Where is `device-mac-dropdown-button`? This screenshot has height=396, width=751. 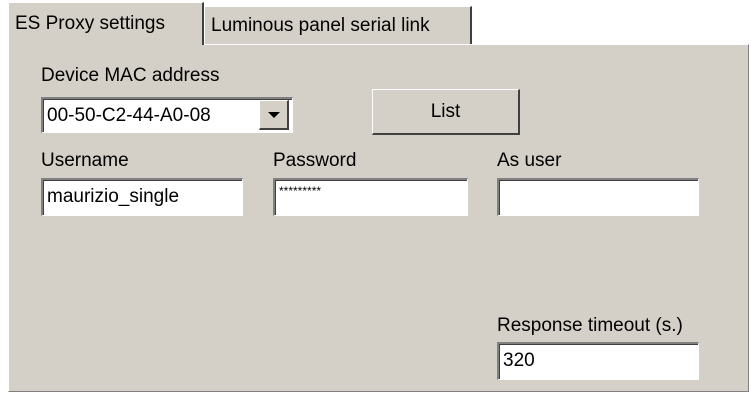 device-mac-dropdown-button is located at coordinates (274, 115).